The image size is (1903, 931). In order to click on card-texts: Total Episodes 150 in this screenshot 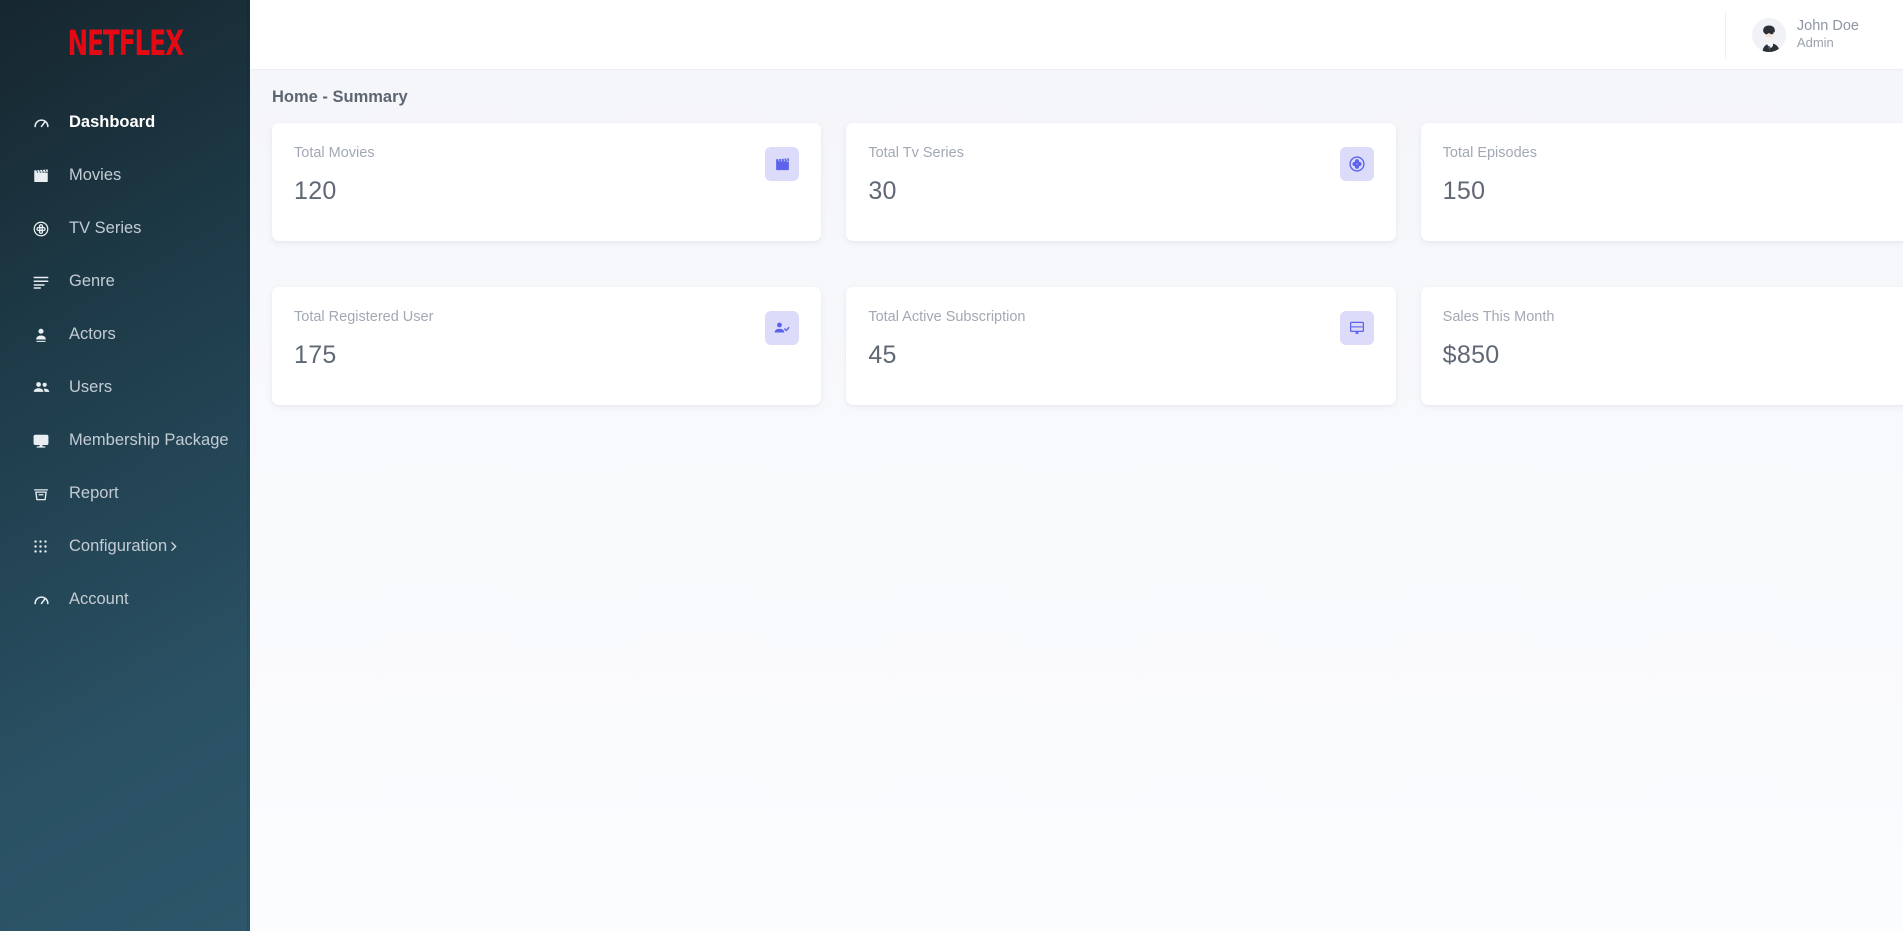, I will do `click(1490, 175)`.